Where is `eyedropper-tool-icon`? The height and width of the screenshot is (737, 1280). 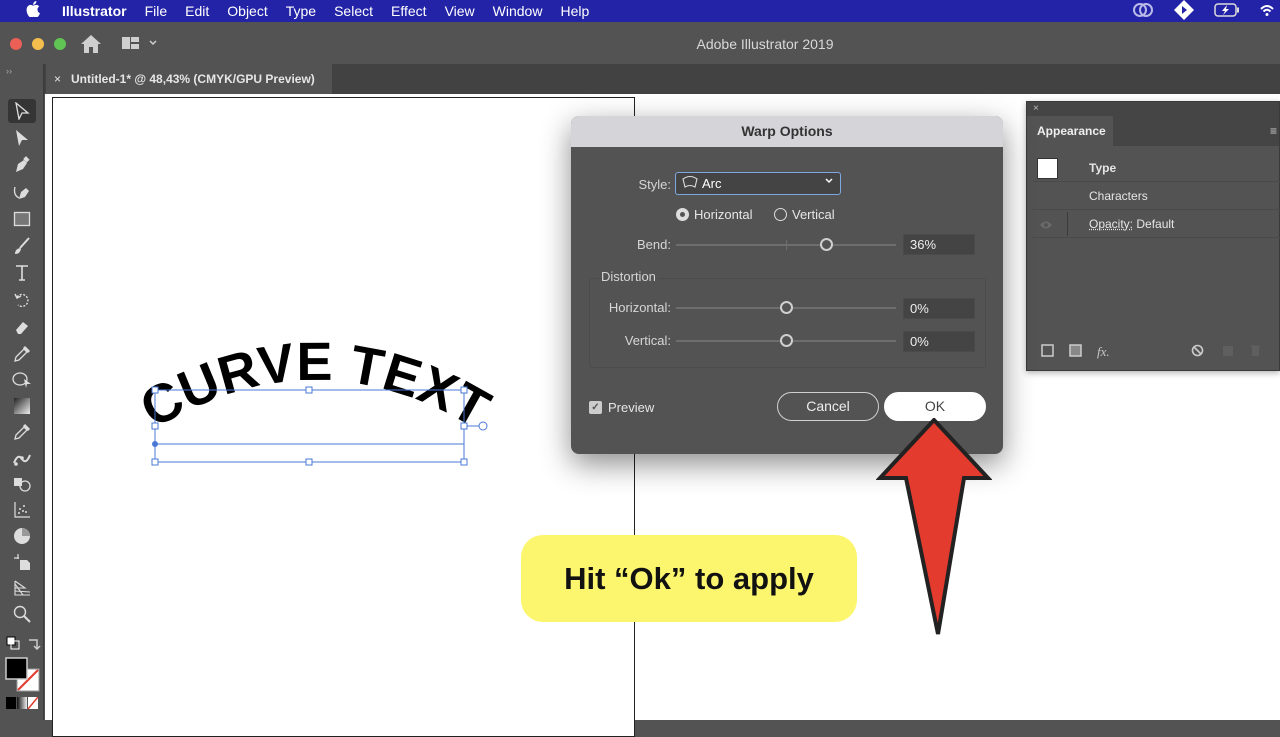 eyedropper-tool-icon is located at coordinates (22, 354).